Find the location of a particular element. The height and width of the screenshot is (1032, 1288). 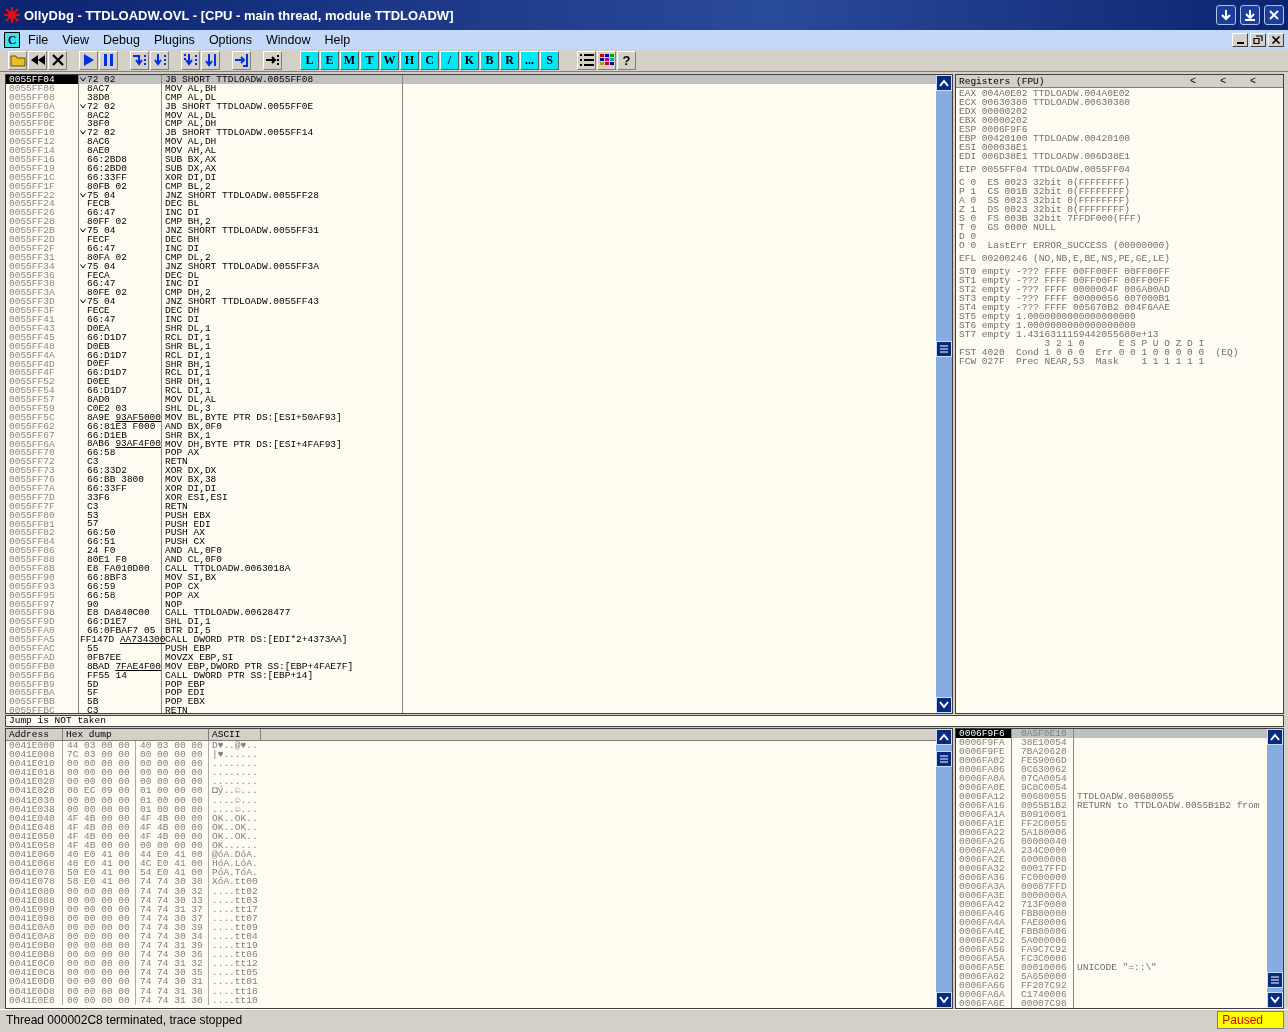

stack-row: 0006FA2A 234C0000 is located at coordinates (1111, 850).